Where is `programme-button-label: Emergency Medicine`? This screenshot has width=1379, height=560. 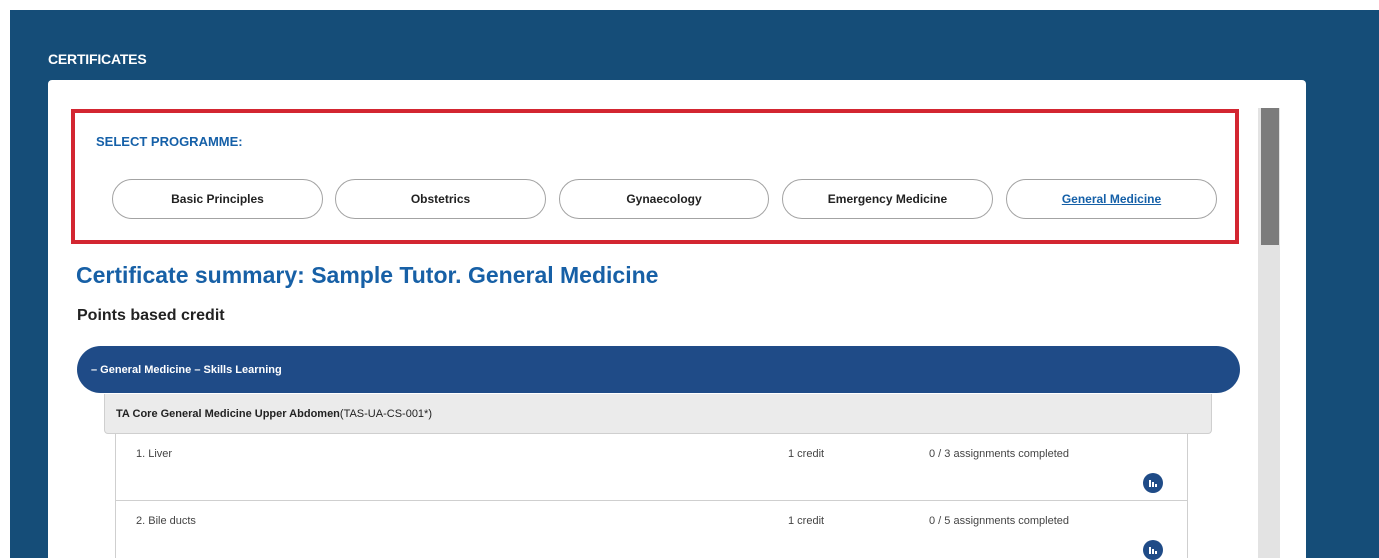 programme-button-label: Emergency Medicine is located at coordinates (887, 199).